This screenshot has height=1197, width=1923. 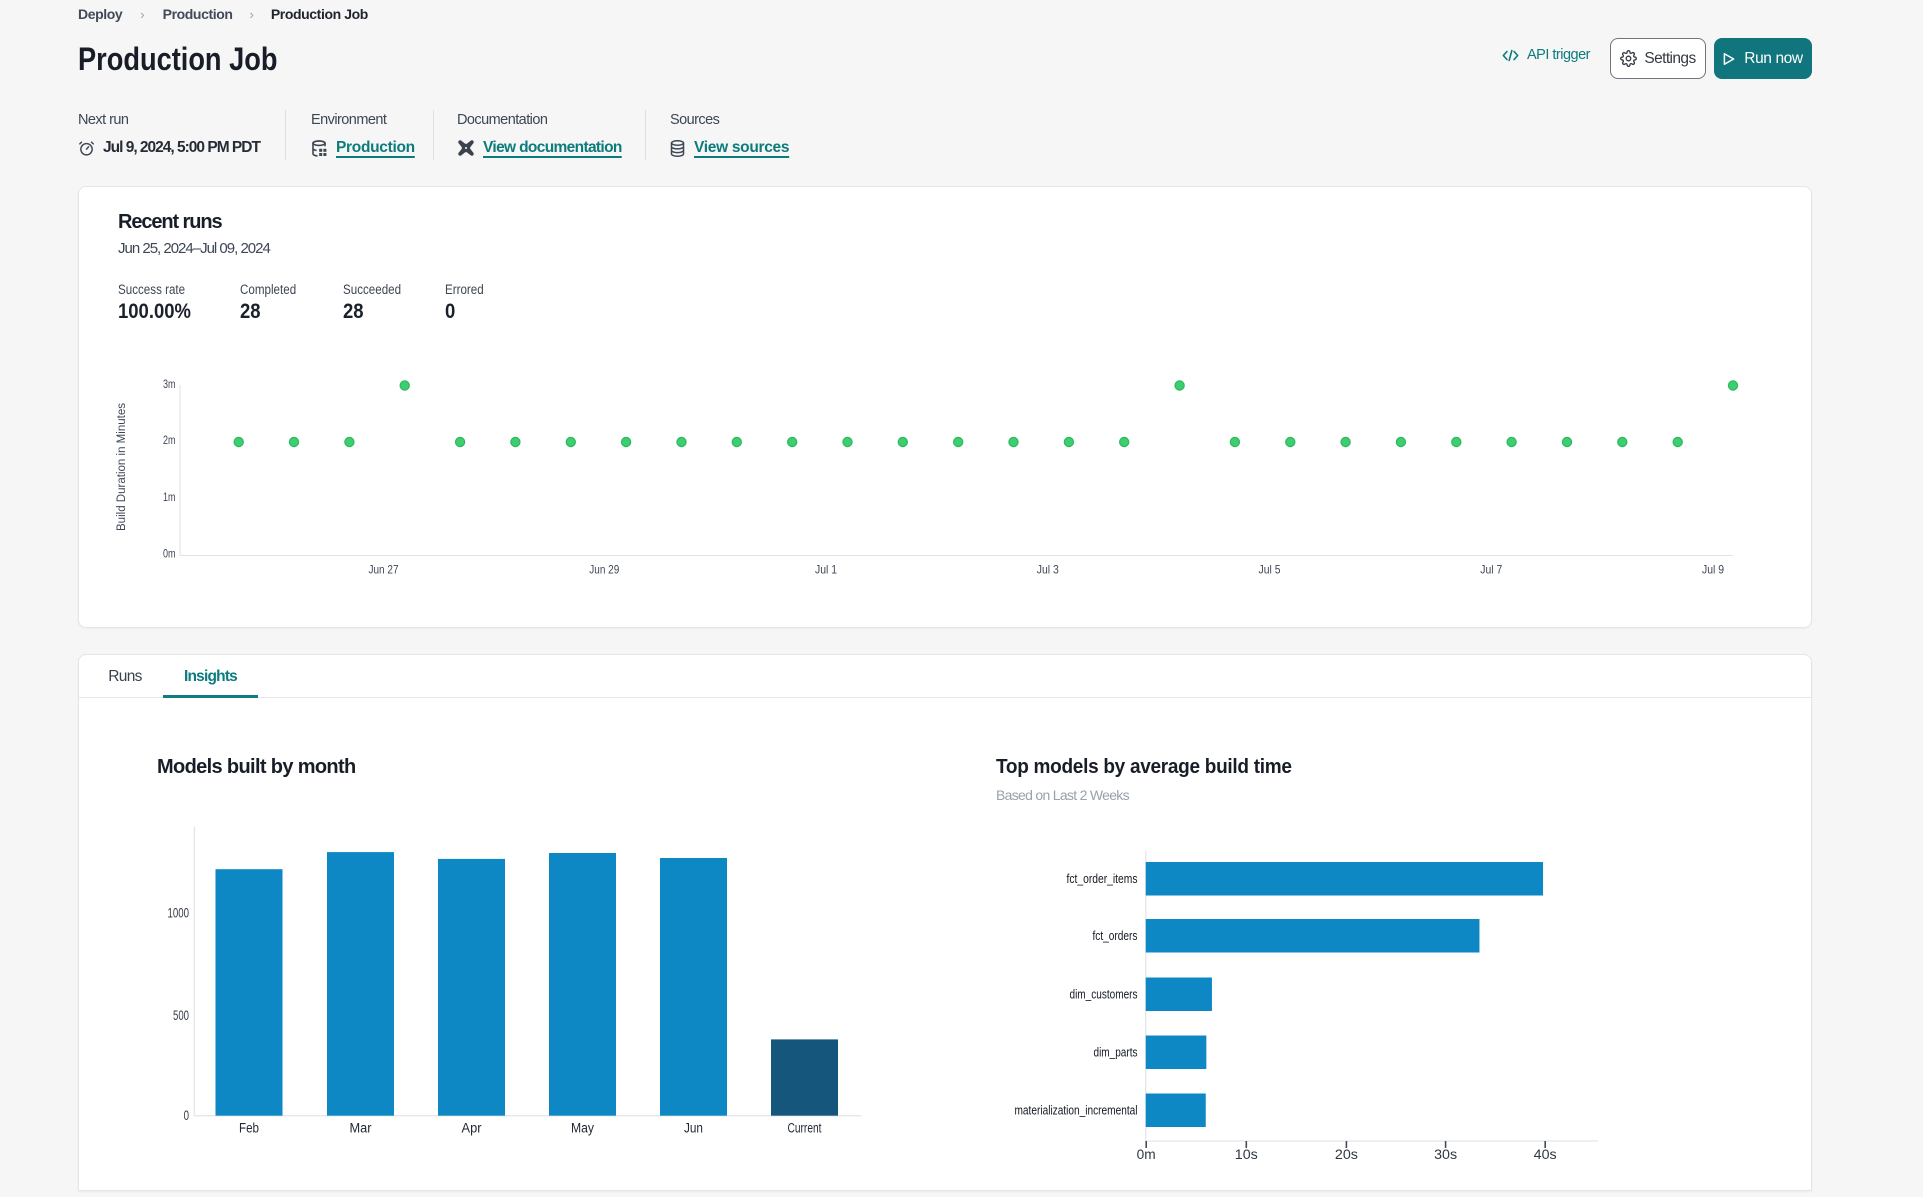 I want to click on svg-text: fct_orders, so click(x=1115, y=936).